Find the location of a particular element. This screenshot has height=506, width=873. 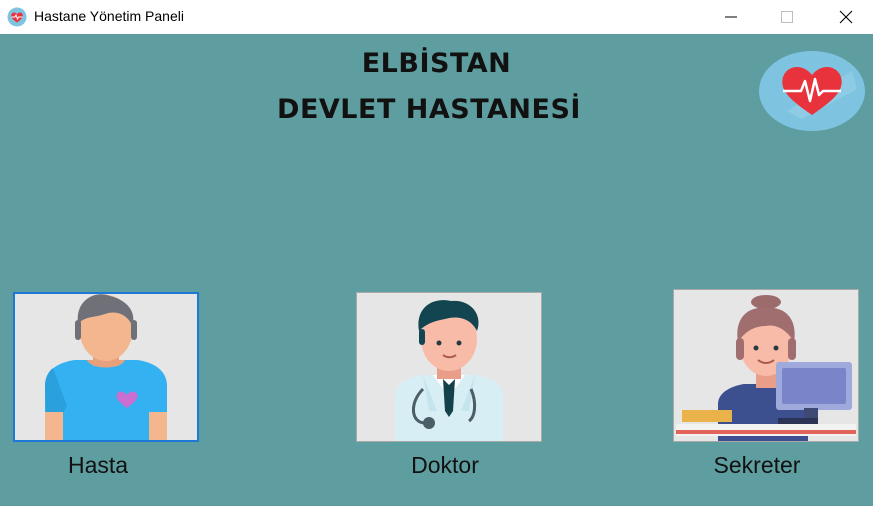

secretary-icon is located at coordinates (766, 365).